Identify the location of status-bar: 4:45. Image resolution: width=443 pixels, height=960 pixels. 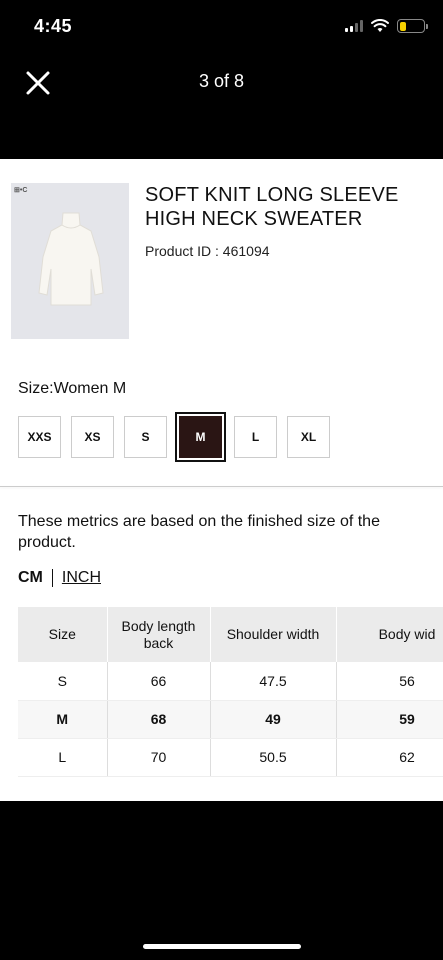
(221, 27).